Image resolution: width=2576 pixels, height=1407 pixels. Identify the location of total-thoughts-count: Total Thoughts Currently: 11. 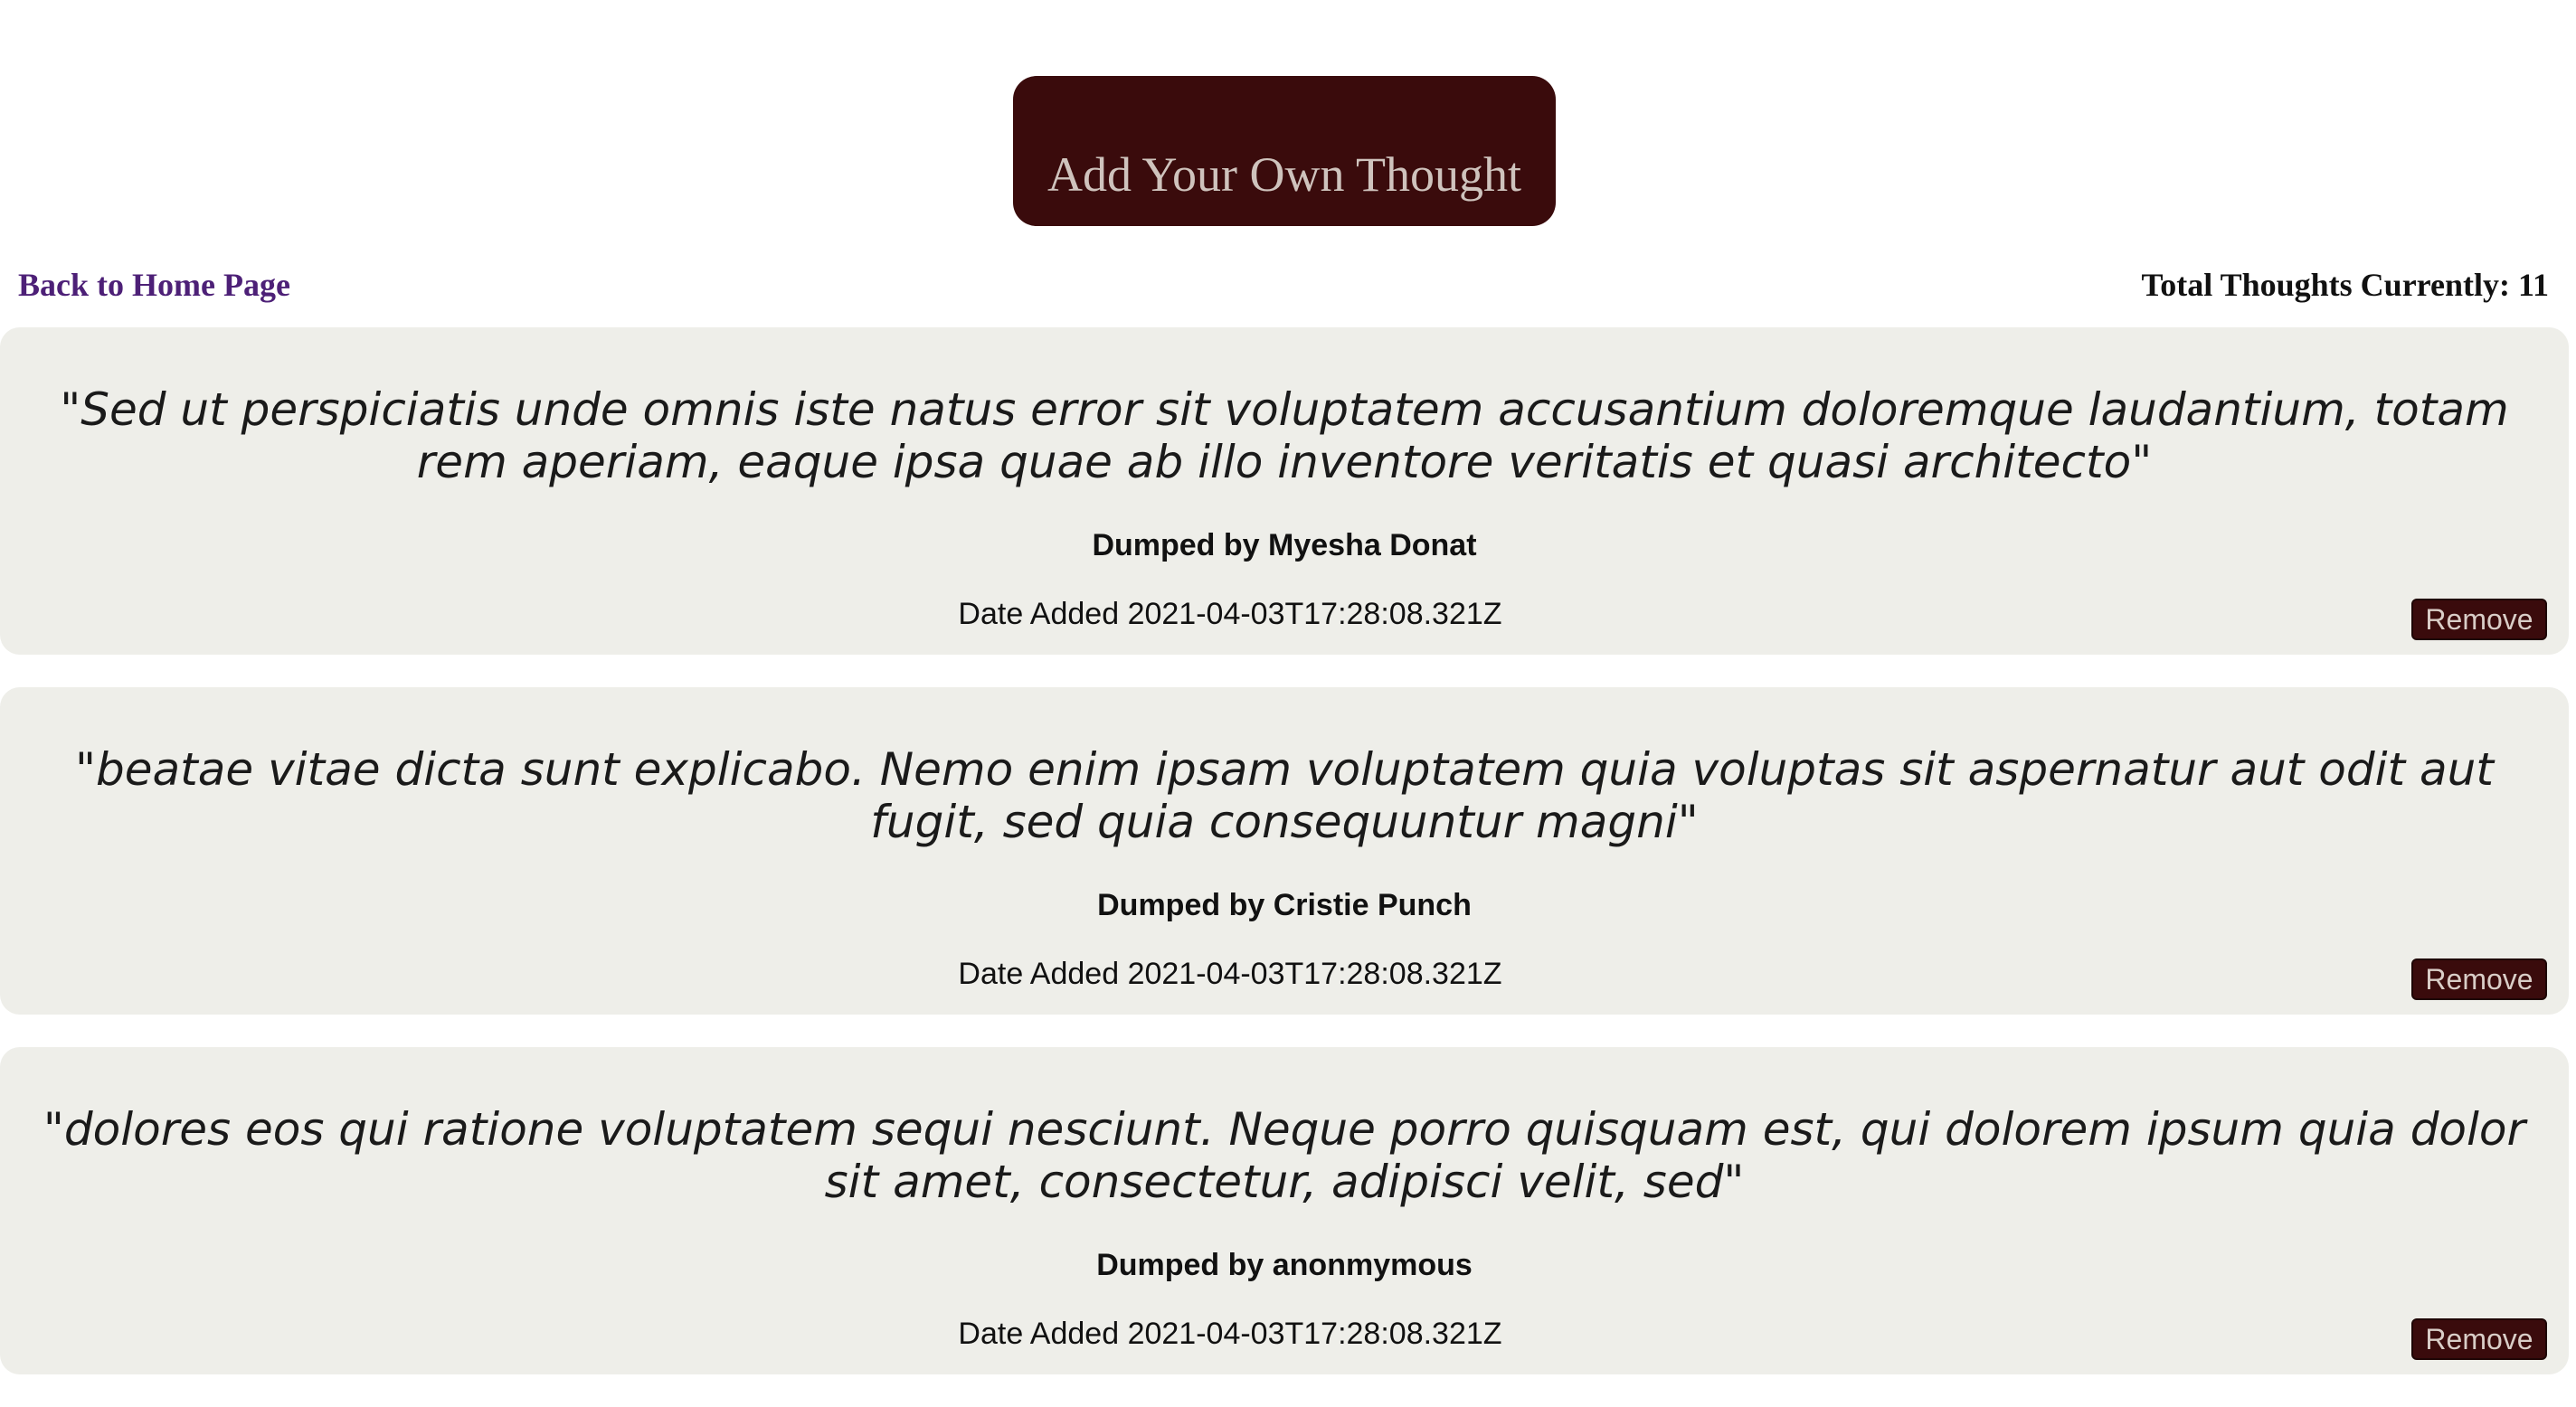
(2345, 285).